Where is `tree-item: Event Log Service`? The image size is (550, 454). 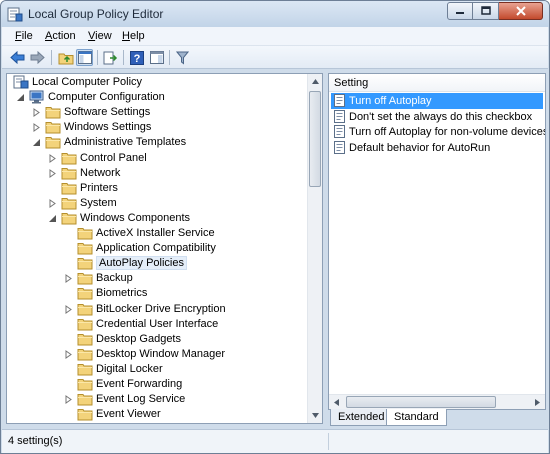 tree-item: Event Log Service is located at coordinates (164, 399).